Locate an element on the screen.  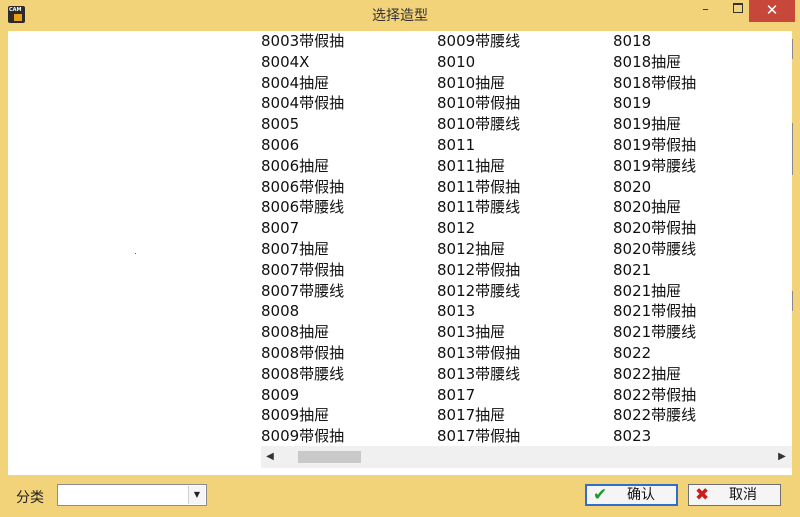
list-item: 8011抽屉 is located at coordinates (478, 166).